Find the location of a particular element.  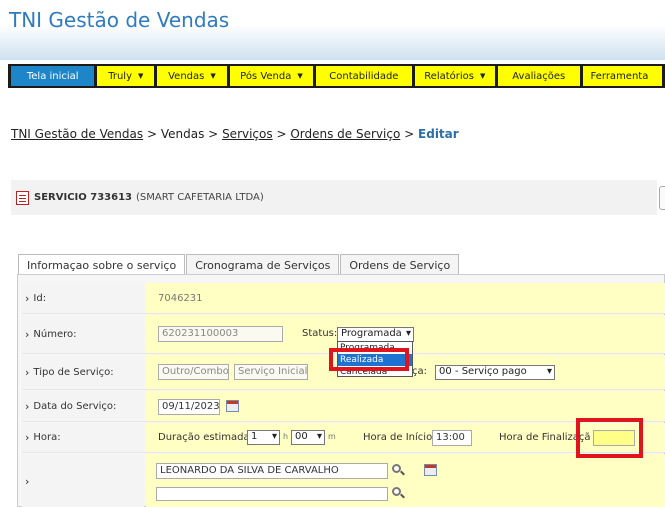

service-client: (SMART CAFETARIA LTDA) is located at coordinates (199, 197).